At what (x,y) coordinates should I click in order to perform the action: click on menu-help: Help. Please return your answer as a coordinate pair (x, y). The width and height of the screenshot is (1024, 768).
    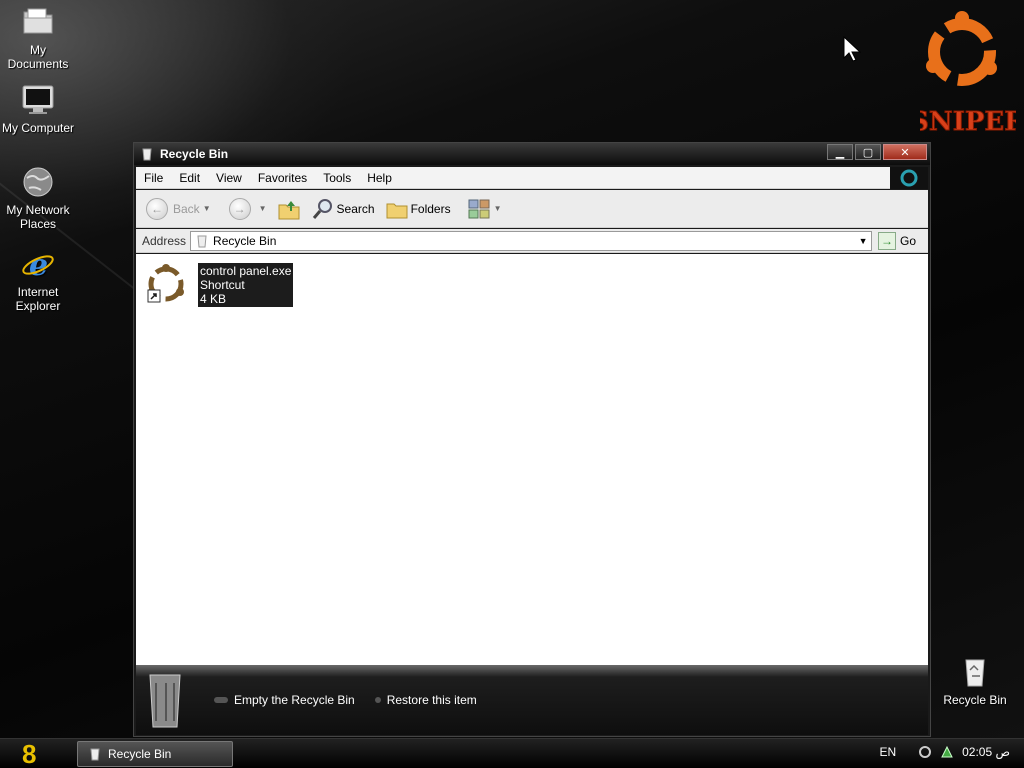
    Looking at the image, I should click on (379, 178).